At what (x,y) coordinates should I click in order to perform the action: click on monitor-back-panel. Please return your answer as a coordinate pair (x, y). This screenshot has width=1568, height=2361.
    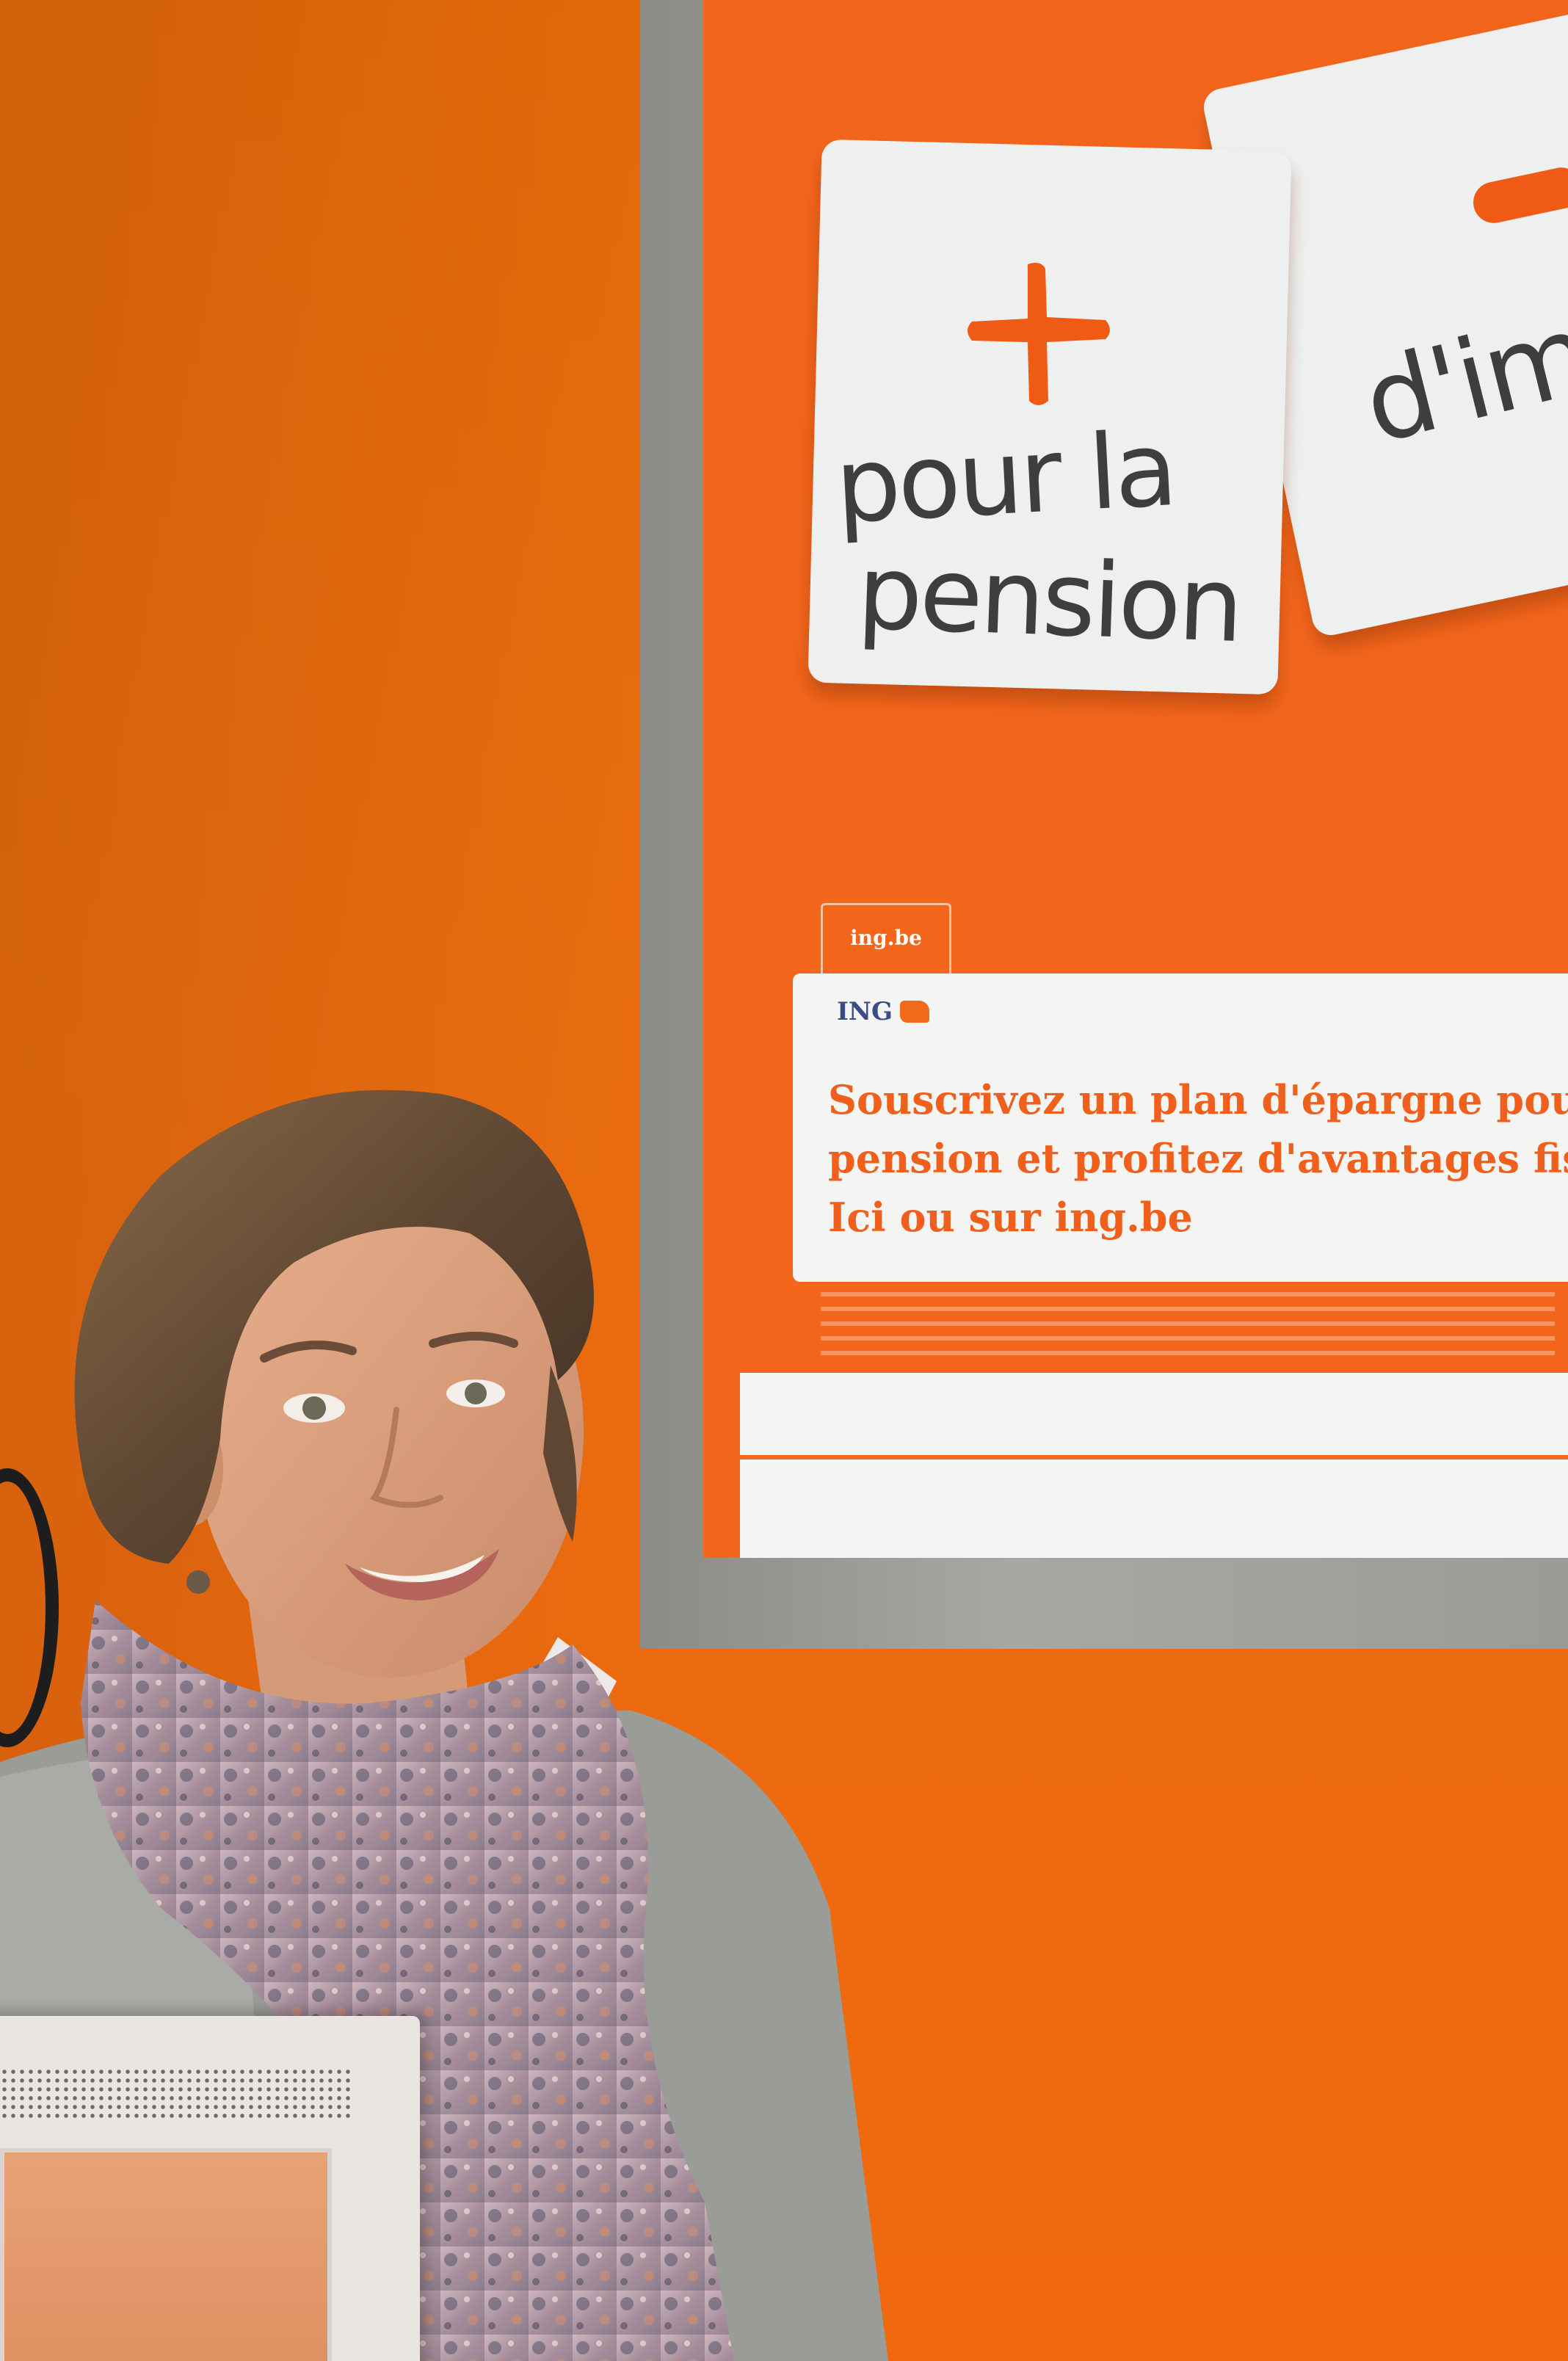
    Looking at the image, I should click on (166, 2254).